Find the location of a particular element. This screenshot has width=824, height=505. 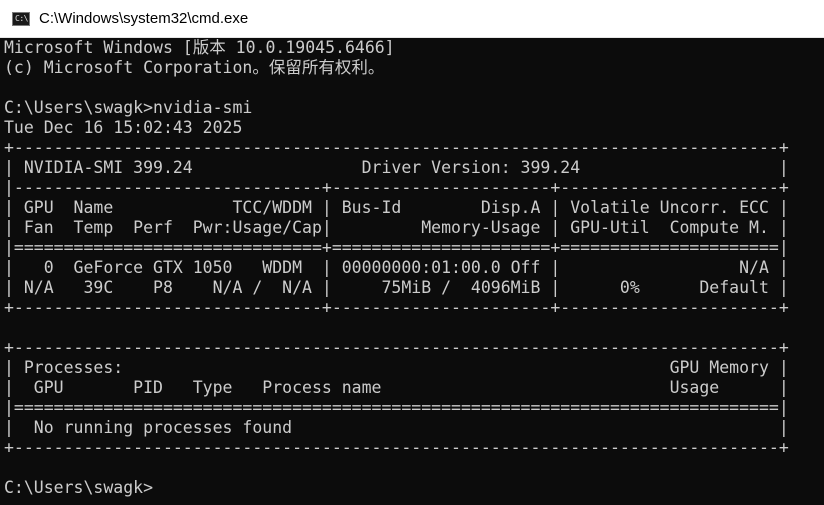

window-title: C:\Windows\system32\cmd.exe is located at coordinates (144, 18).